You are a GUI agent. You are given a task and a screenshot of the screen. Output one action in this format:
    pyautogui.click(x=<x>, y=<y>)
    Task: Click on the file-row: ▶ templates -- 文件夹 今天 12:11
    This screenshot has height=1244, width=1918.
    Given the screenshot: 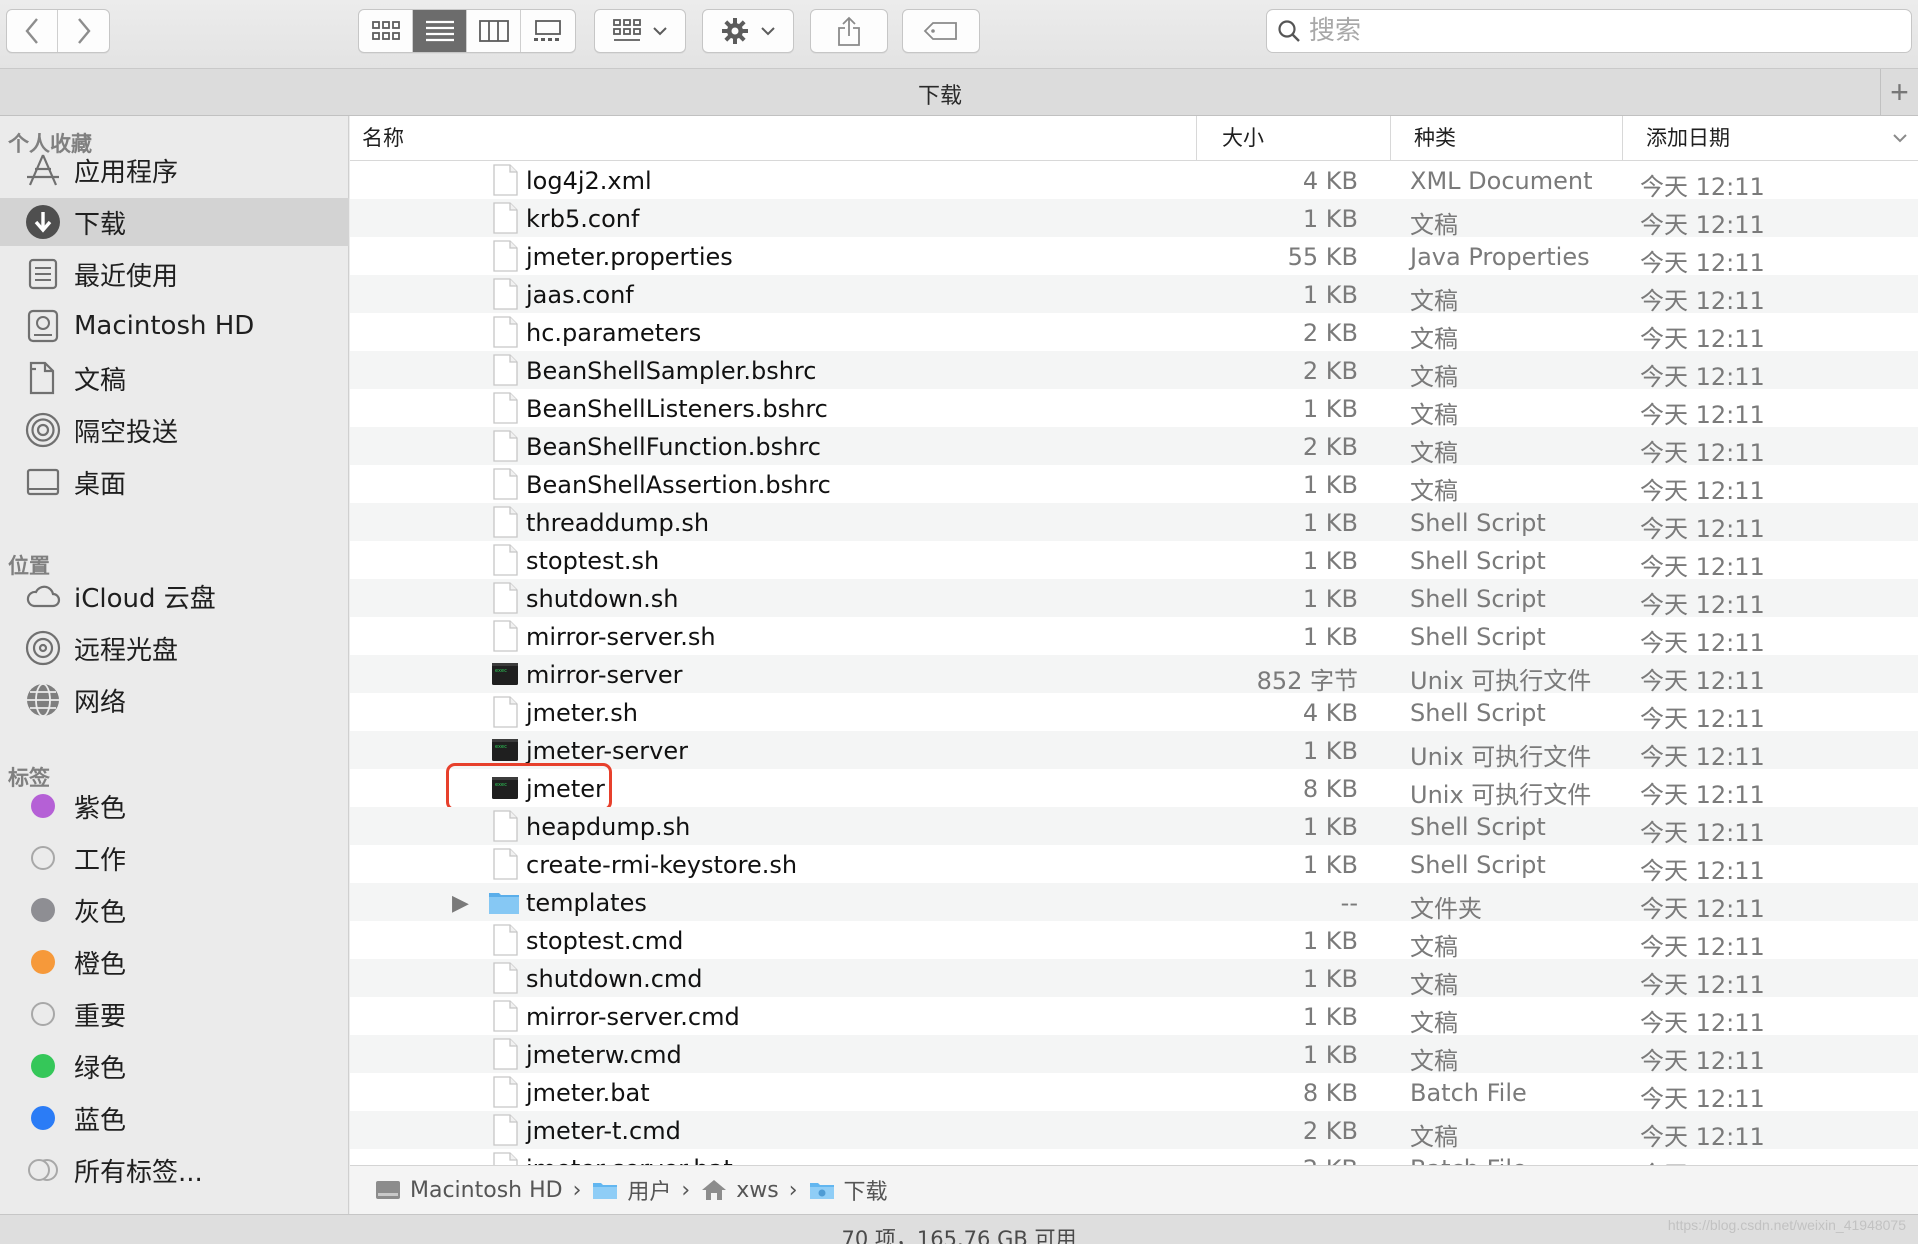 What is the action you would take?
    pyautogui.click(x=1134, y=903)
    